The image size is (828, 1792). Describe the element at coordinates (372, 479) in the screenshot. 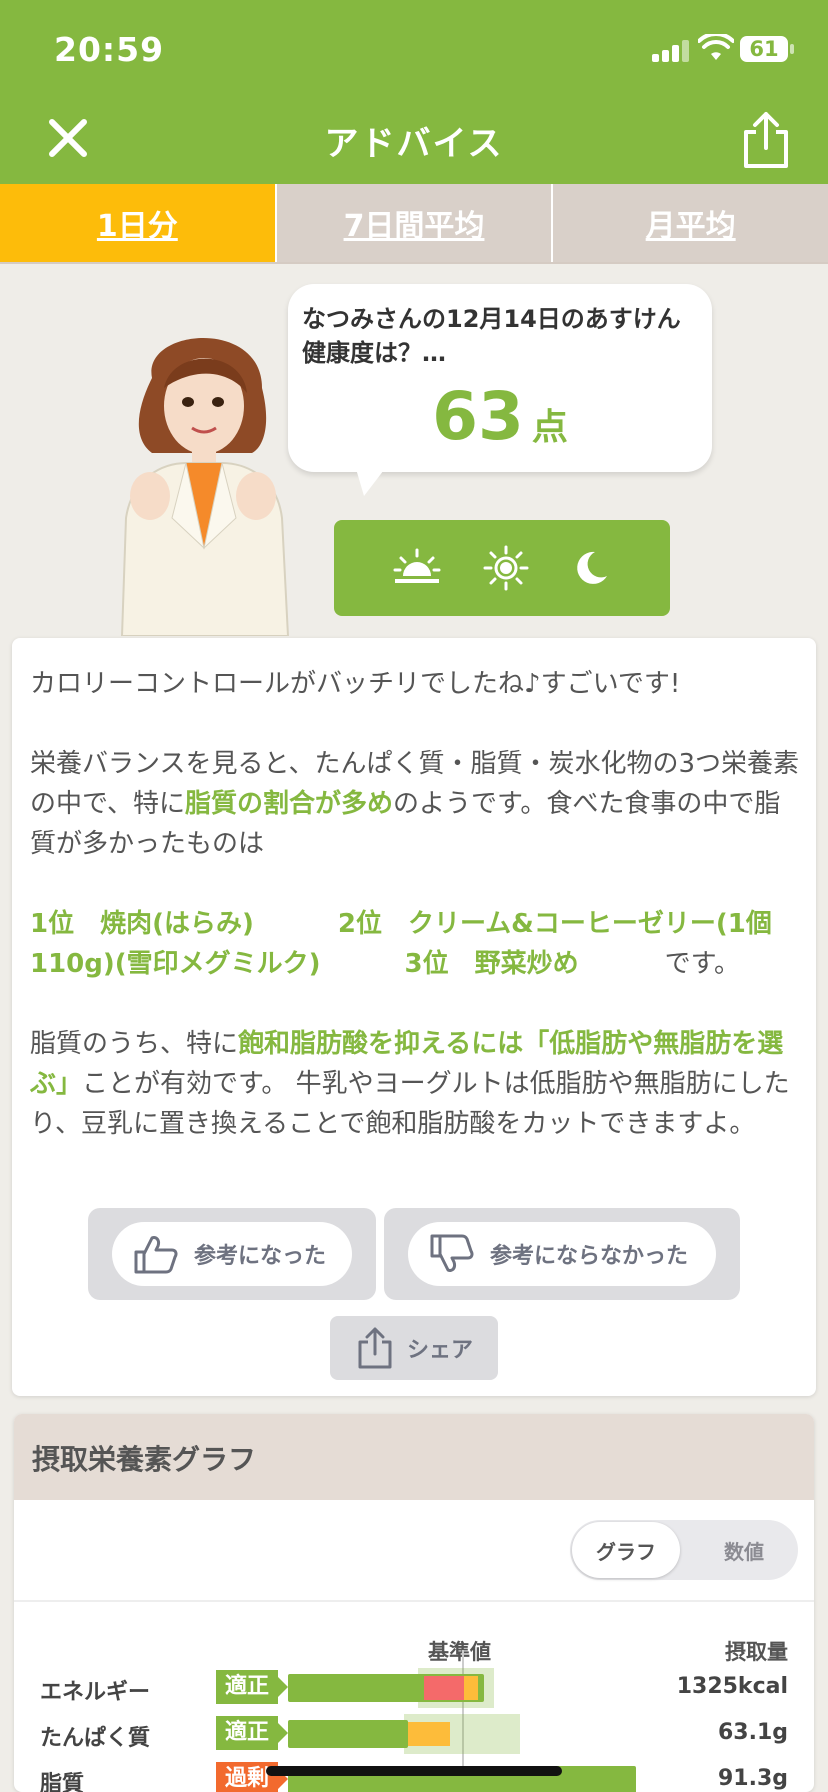

I see `bubble-tail` at that location.